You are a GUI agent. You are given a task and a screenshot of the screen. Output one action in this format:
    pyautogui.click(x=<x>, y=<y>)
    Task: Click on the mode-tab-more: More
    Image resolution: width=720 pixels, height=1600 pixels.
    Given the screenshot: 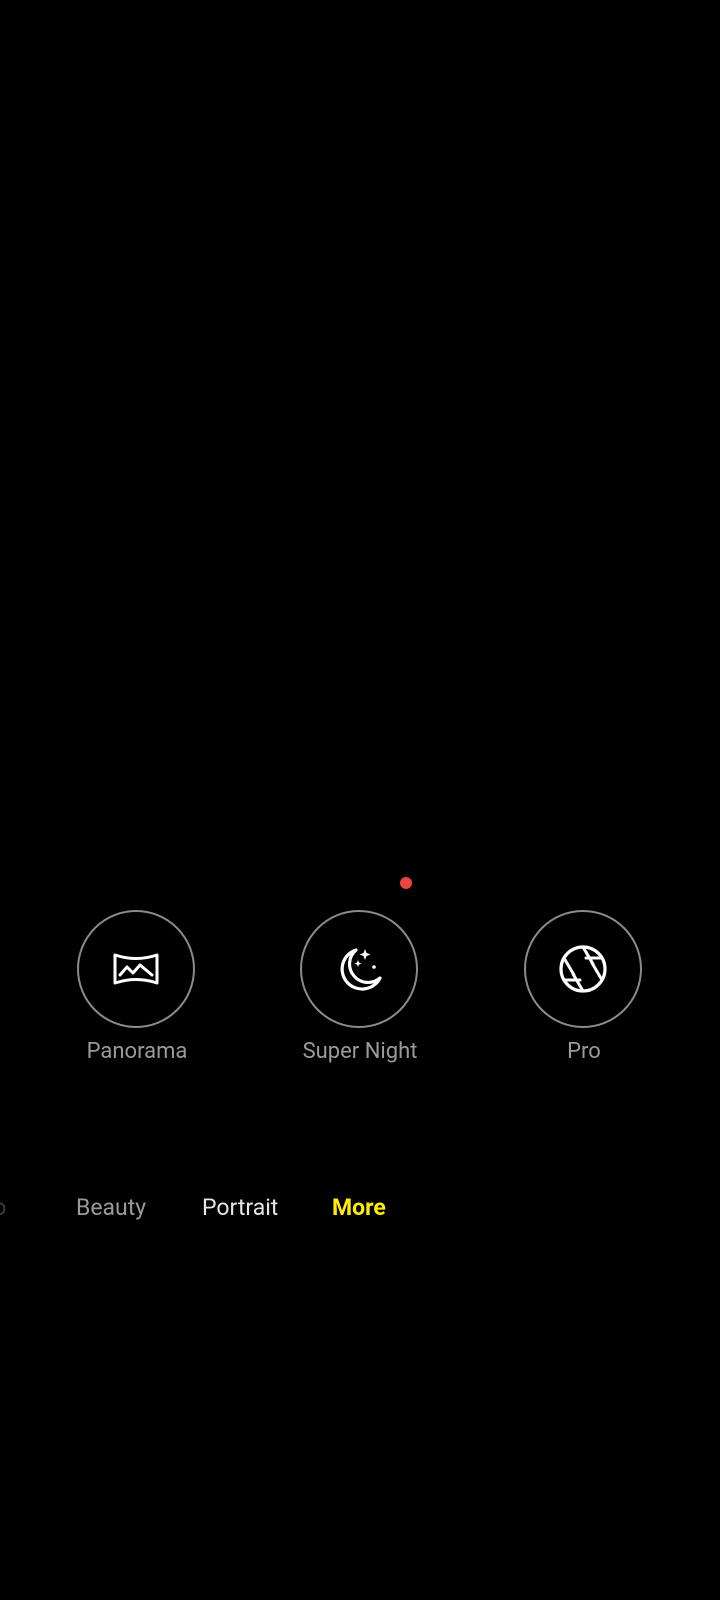 What is the action you would take?
    pyautogui.click(x=359, y=1208)
    